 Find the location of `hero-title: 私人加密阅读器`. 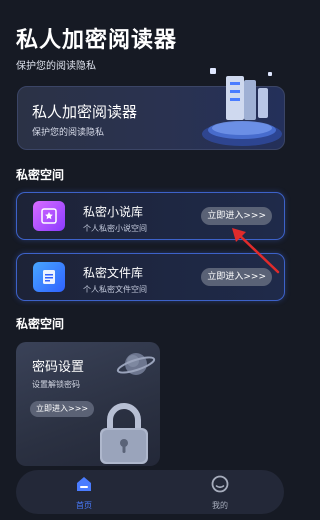

hero-title: 私人加密阅读器 is located at coordinates (85, 112).